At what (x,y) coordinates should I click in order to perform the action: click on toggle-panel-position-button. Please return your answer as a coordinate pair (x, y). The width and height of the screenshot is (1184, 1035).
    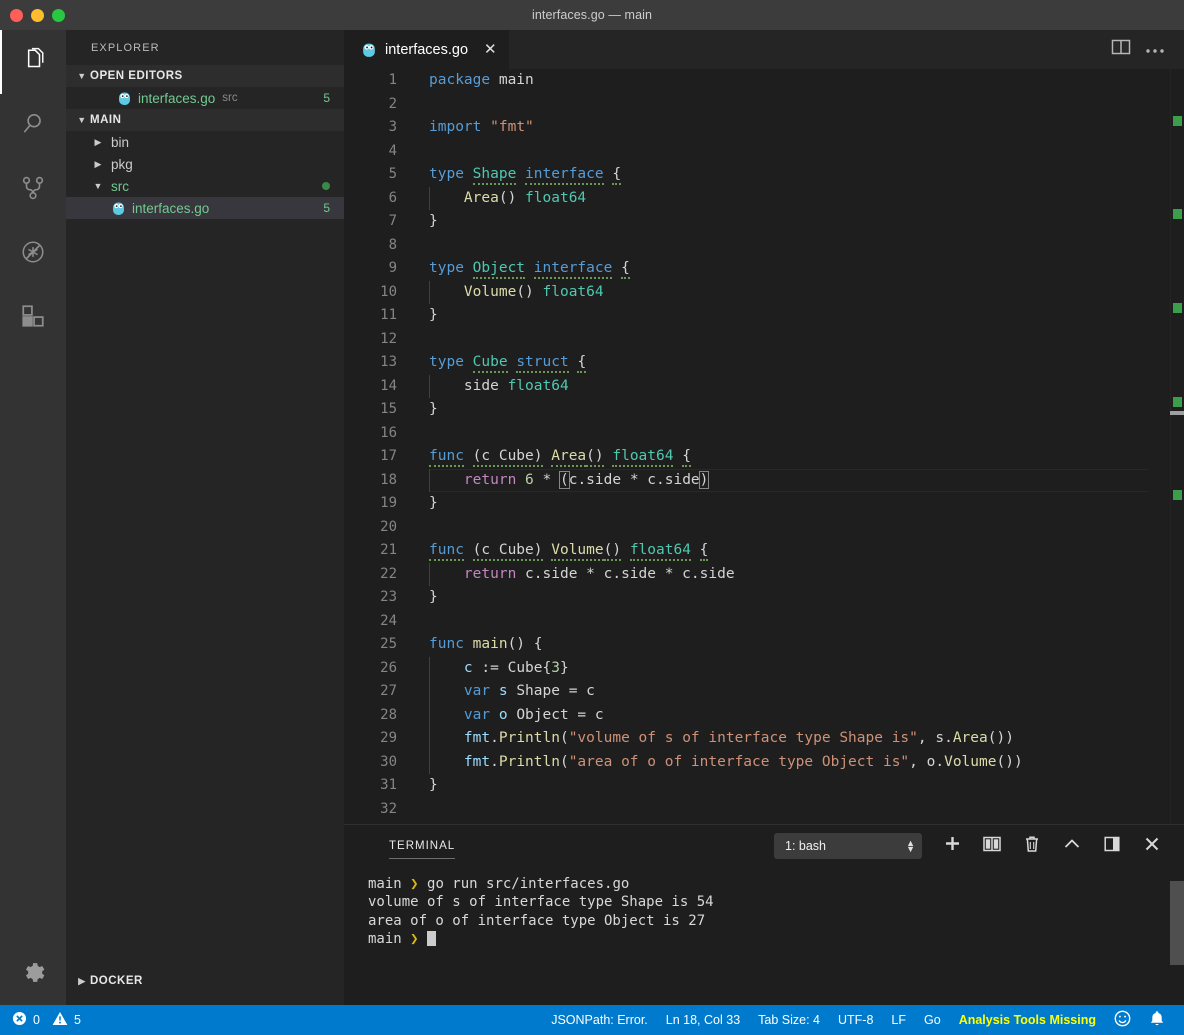
    Looking at the image, I should click on (1112, 846).